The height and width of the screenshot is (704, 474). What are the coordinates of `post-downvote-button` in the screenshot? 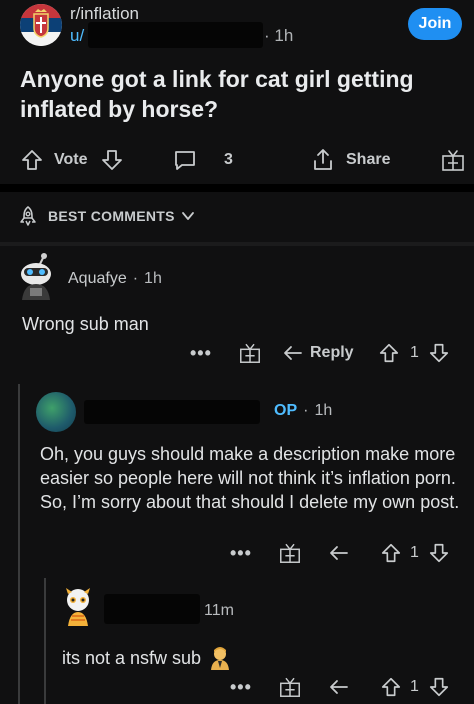 It's located at (112, 160).